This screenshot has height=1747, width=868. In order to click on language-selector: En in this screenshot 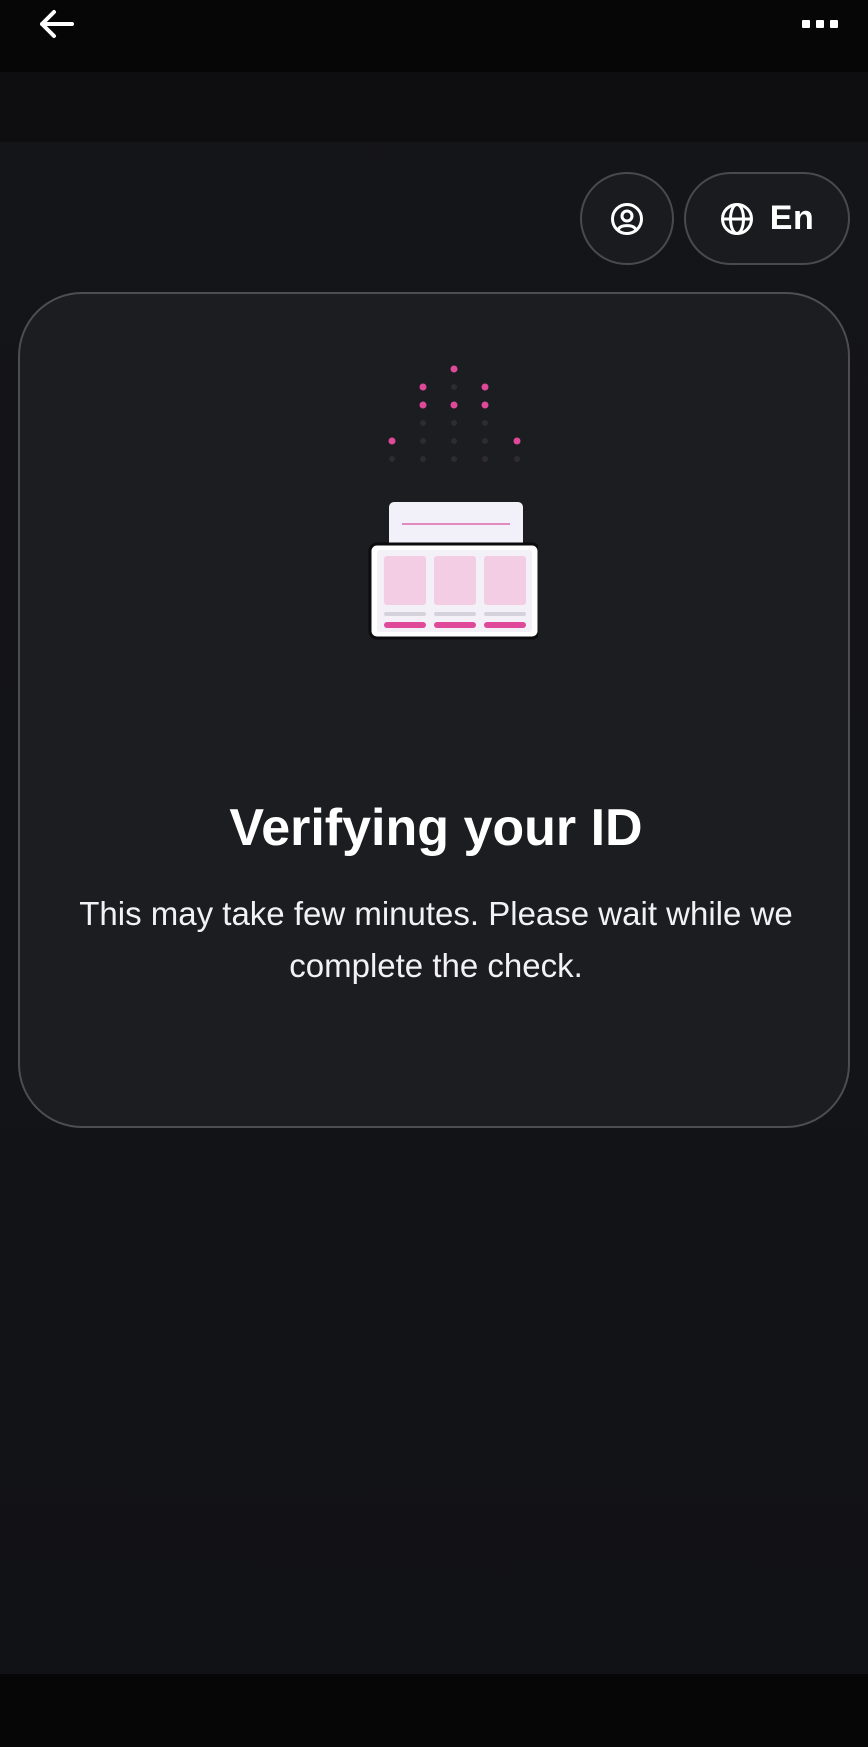, I will do `click(767, 218)`.